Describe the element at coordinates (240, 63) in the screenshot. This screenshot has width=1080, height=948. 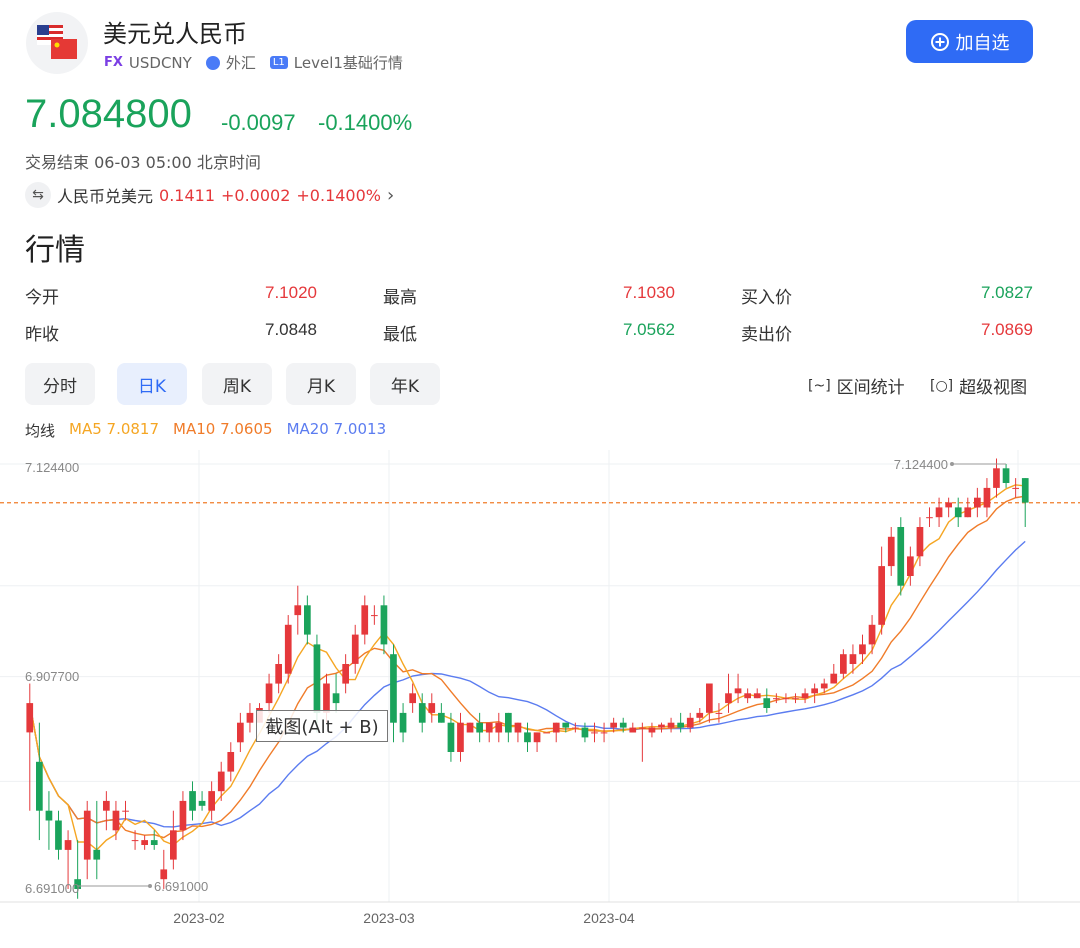
I see `category-label: 外汇` at that location.